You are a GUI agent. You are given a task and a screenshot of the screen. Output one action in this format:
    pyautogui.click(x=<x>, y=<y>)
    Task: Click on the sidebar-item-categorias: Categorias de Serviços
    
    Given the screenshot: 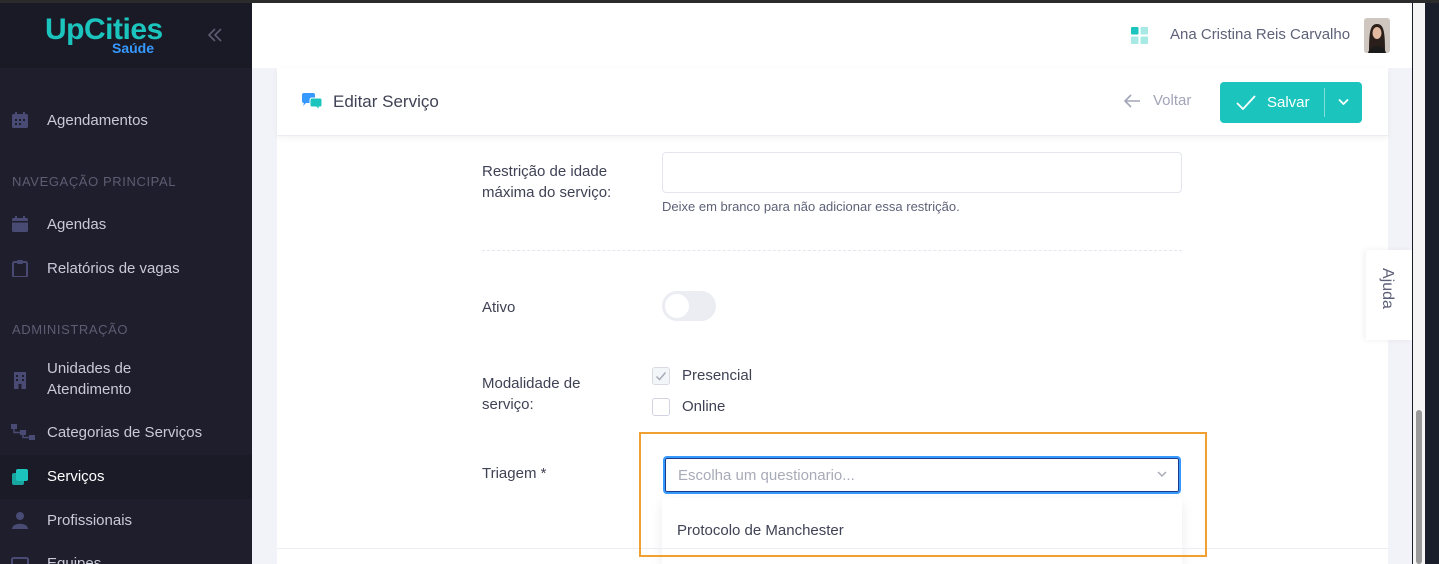 What is the action you would take?
    pyautogui.click(x=126, y=432)
    